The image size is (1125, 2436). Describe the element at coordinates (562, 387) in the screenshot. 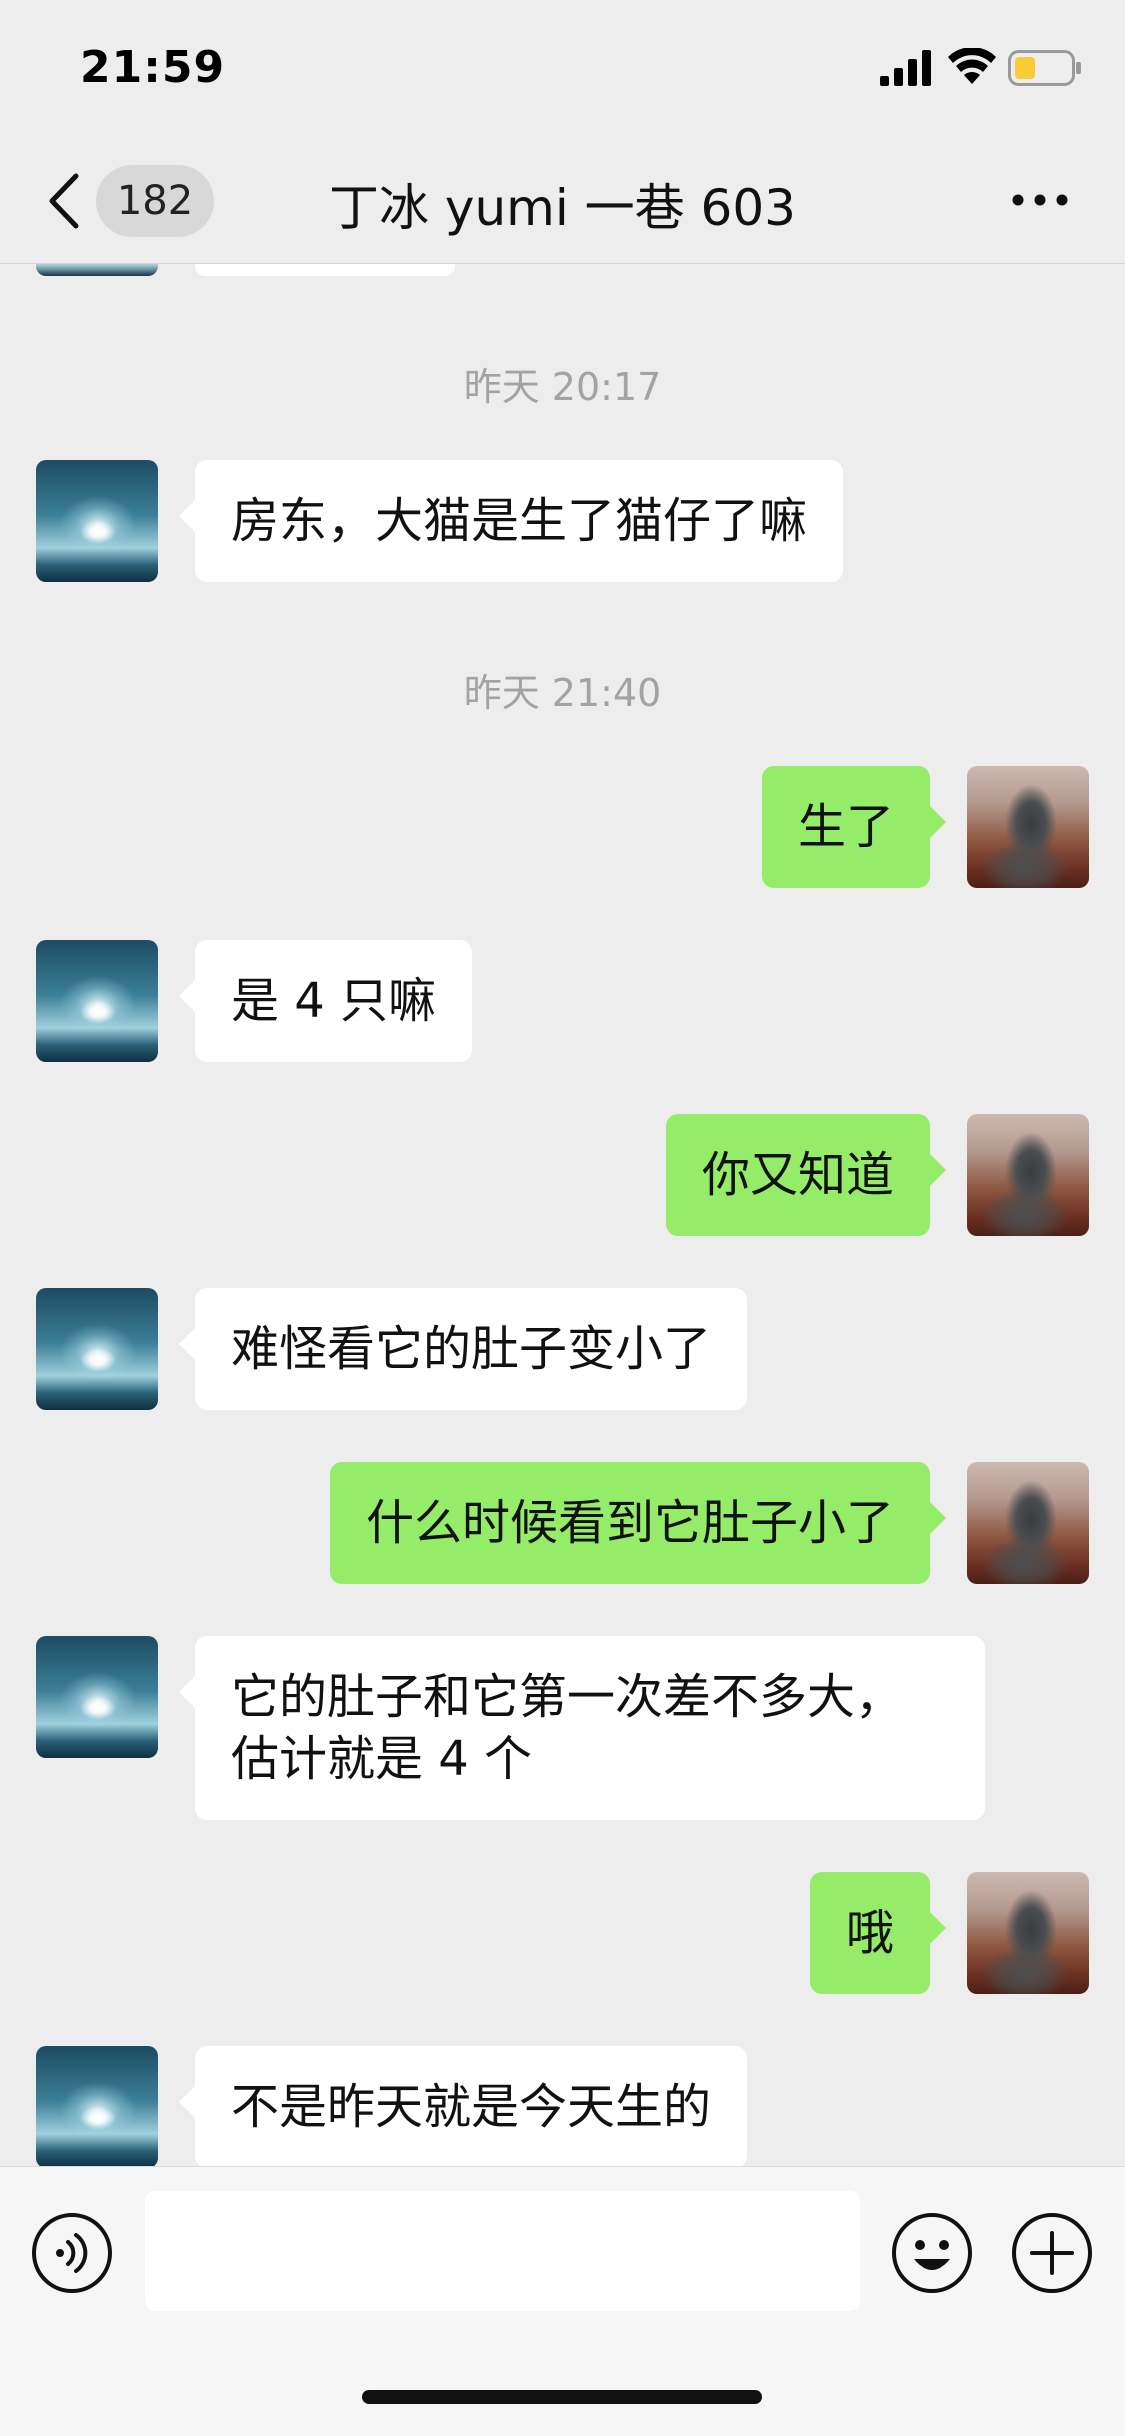

I see `timestamp: 昨天 20:17` at that location.